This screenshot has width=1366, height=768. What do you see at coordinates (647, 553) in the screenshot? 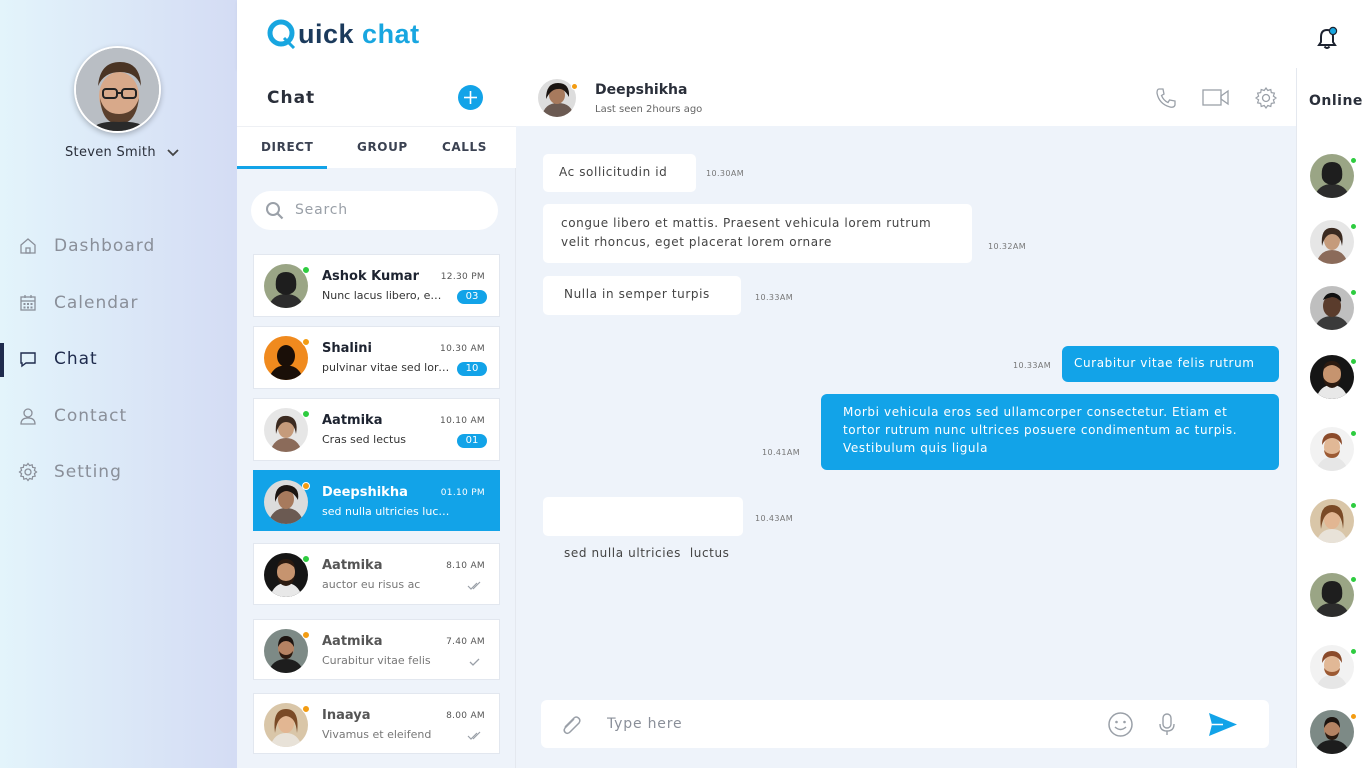
I see `message-text: sed nulla ultricies luctus` at bounding box center [647, 553].